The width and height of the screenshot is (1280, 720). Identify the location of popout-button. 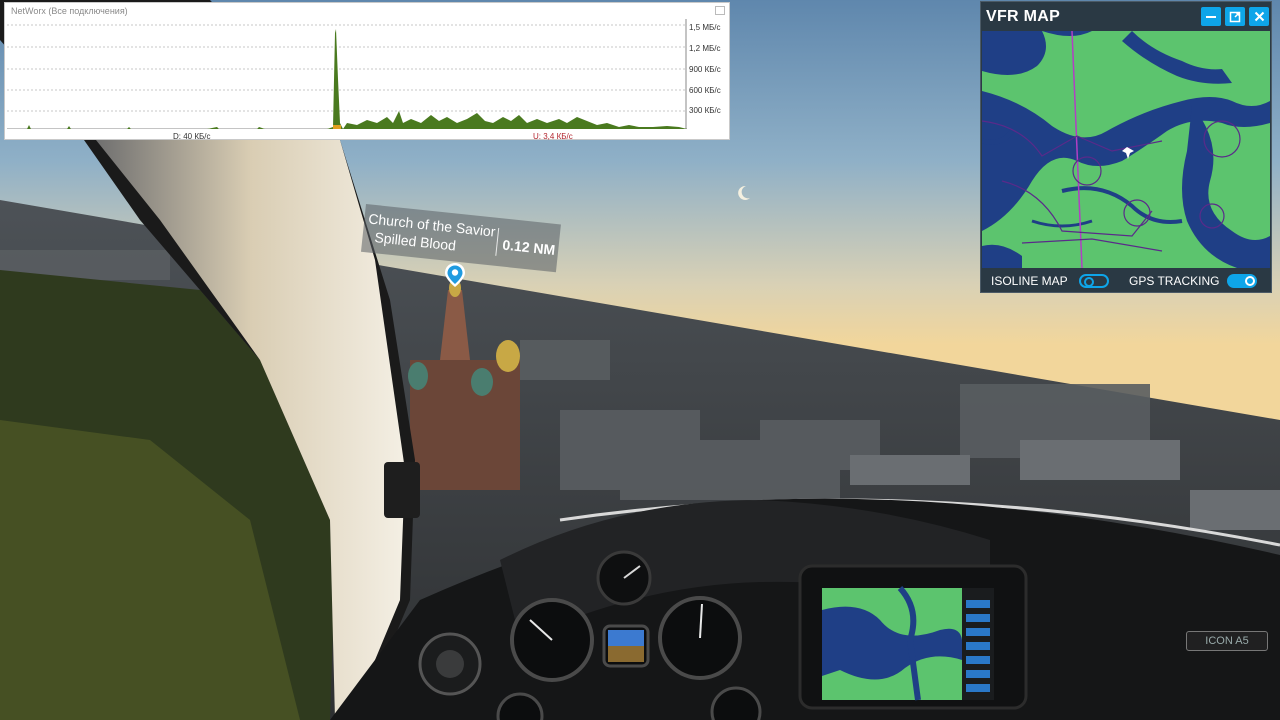
(1235, 16).